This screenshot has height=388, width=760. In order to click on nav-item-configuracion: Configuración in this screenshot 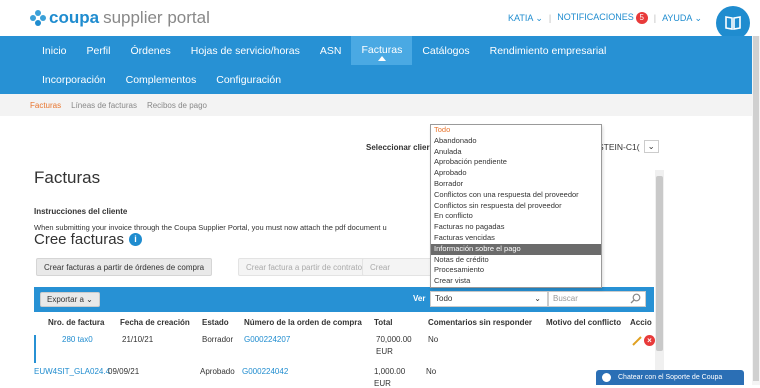, I will do `click(248, 80)`.